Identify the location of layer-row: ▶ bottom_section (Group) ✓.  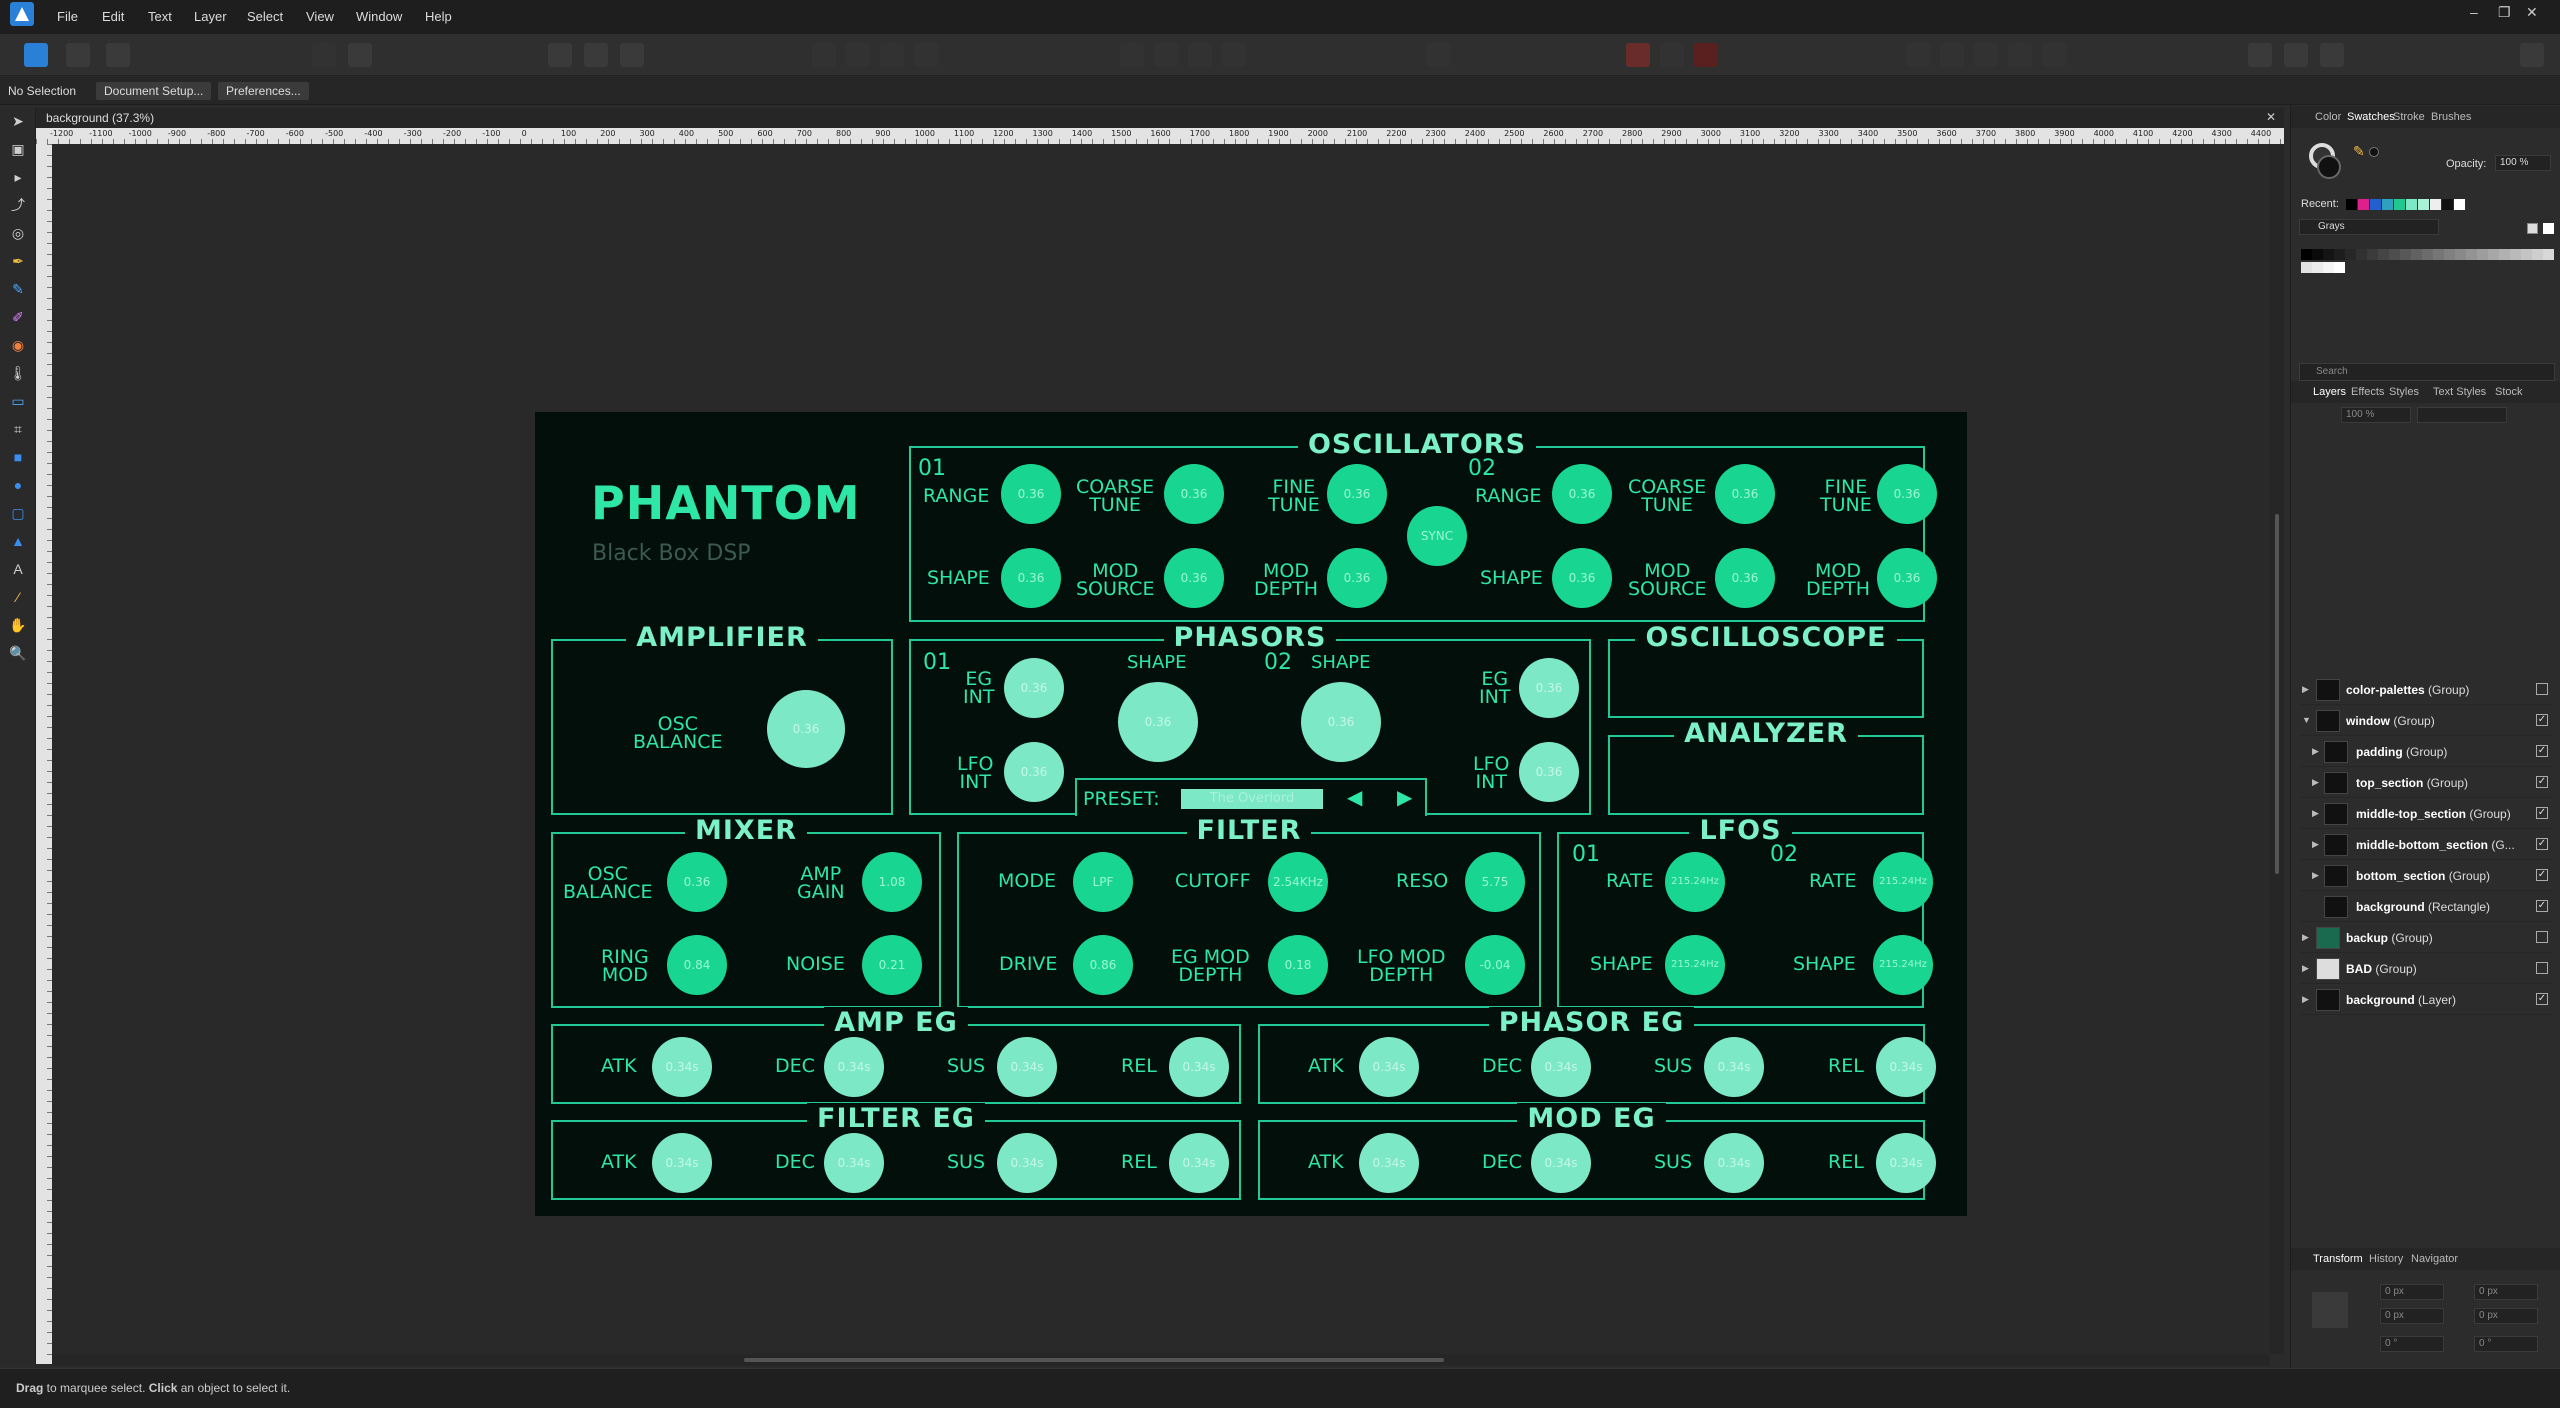
(2426, 876).